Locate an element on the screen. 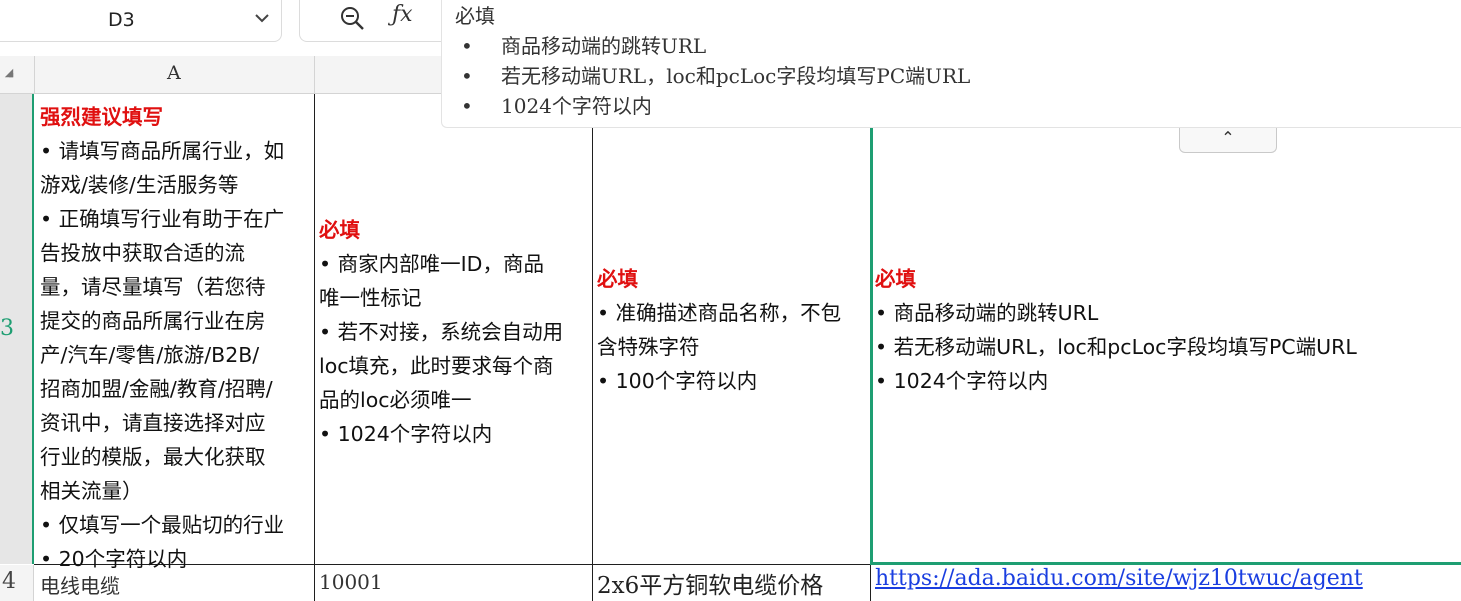  row-header-label: 4 is located at coordinates (9, 581).